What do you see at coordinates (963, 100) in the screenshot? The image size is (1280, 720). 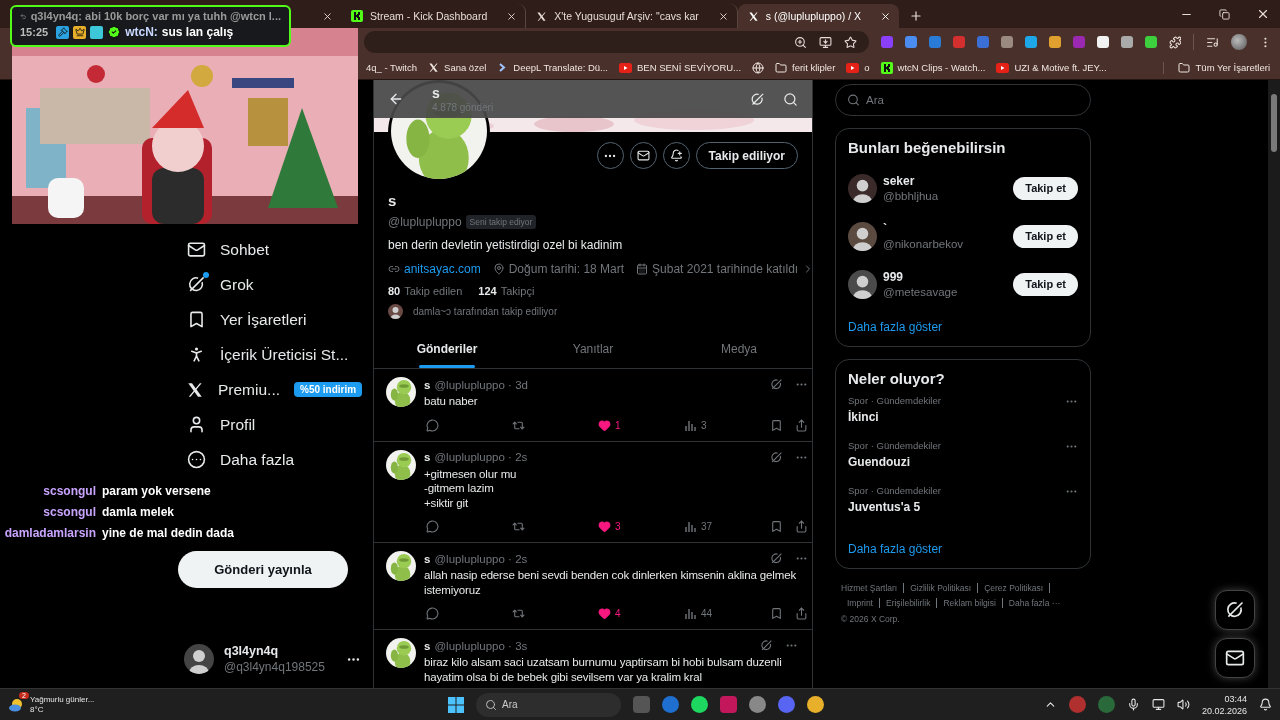 I see `search-field: Ara` at bounding box center [963, 100].